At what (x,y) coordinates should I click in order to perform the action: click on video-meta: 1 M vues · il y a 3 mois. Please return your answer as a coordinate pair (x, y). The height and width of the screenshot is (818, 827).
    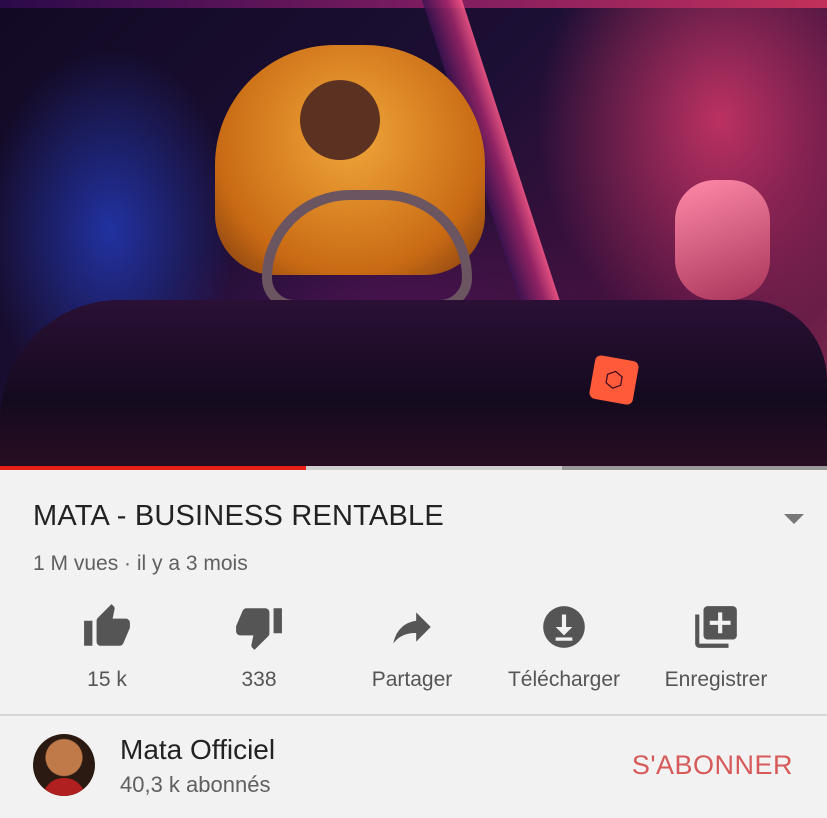
    Looking at the image, I should click on (140, 563).